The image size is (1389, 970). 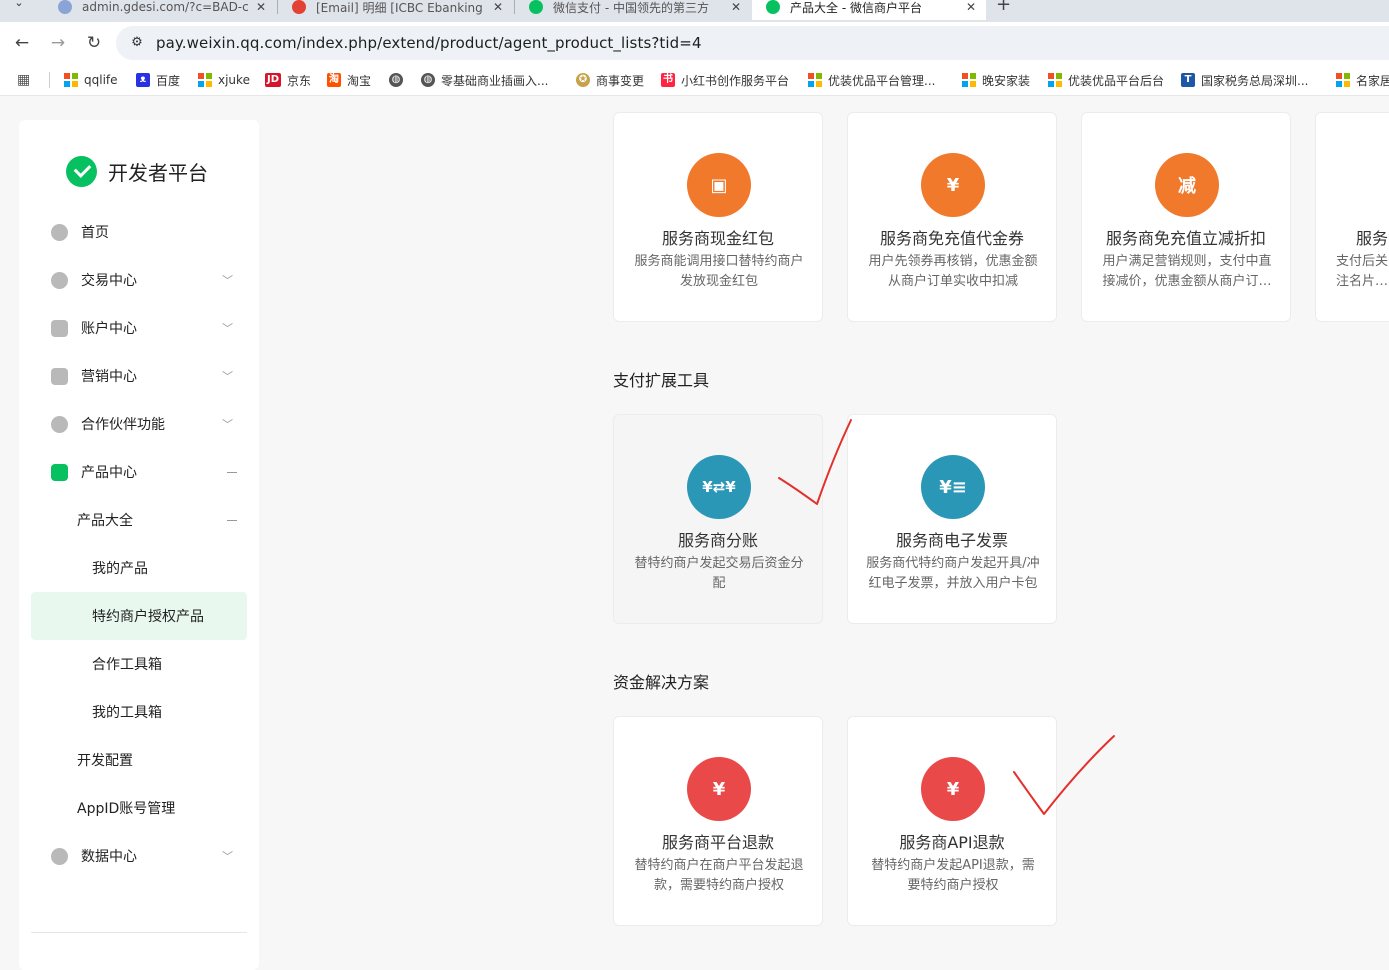 I want to click on bookmark-xjuke: xjuke, so click(x=224, y=80).